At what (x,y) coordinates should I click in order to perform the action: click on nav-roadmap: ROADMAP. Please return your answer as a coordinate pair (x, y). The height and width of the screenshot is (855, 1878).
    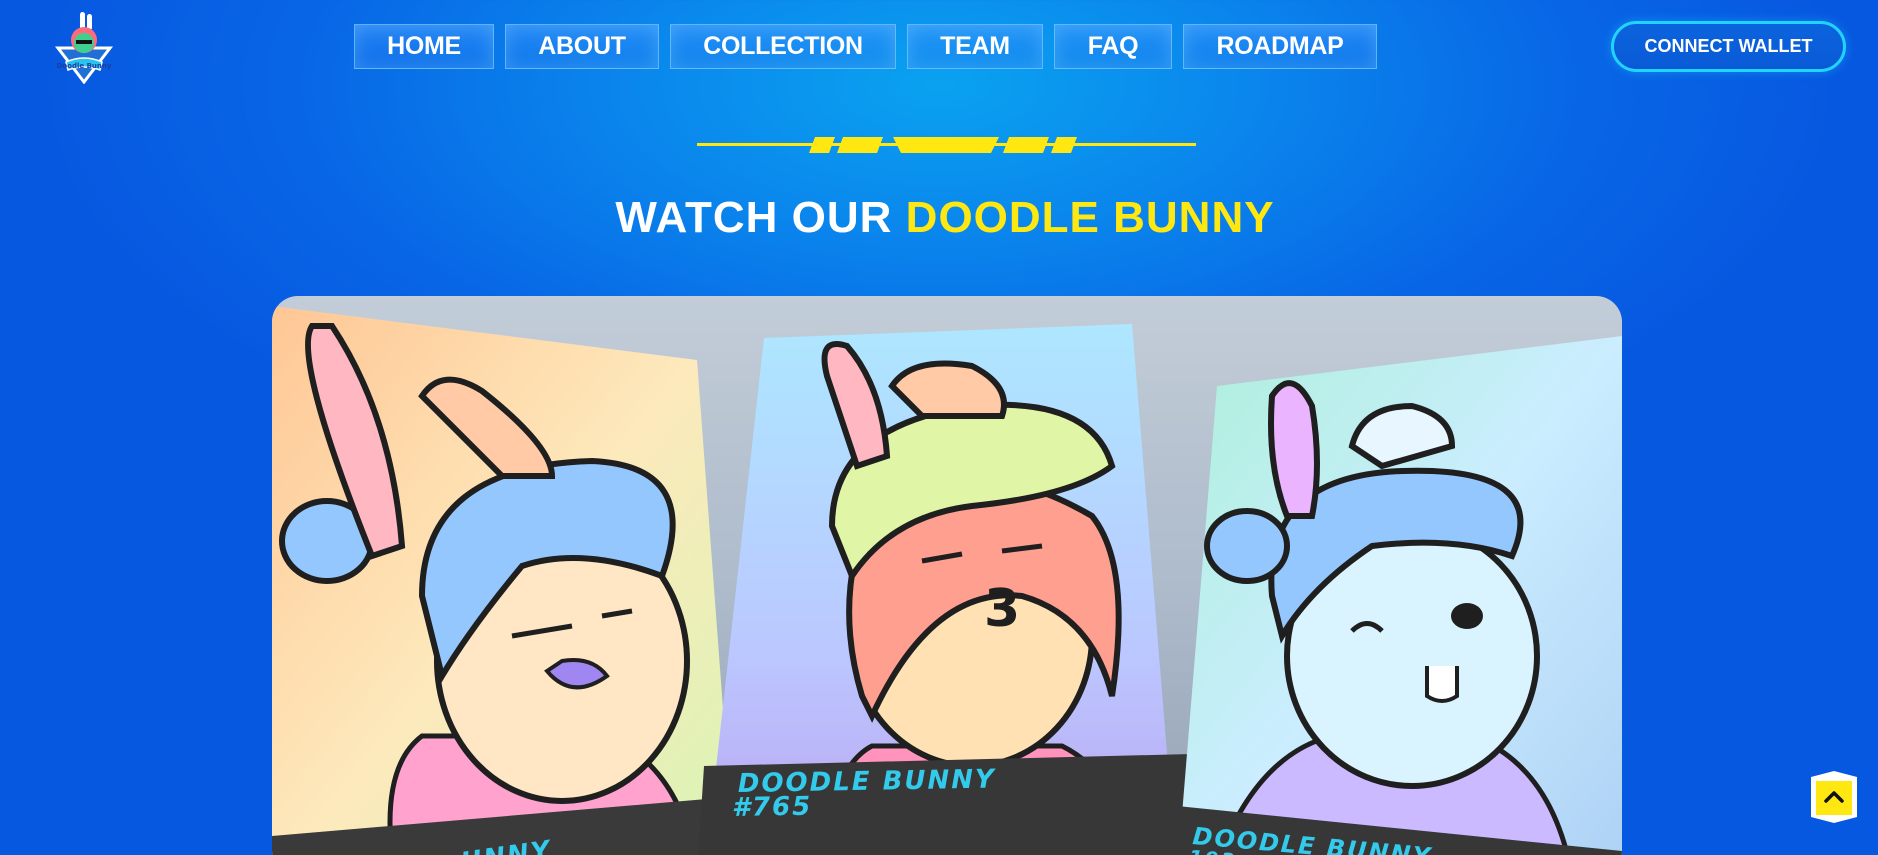
    Looking at the image, I should click on (1280, 46).